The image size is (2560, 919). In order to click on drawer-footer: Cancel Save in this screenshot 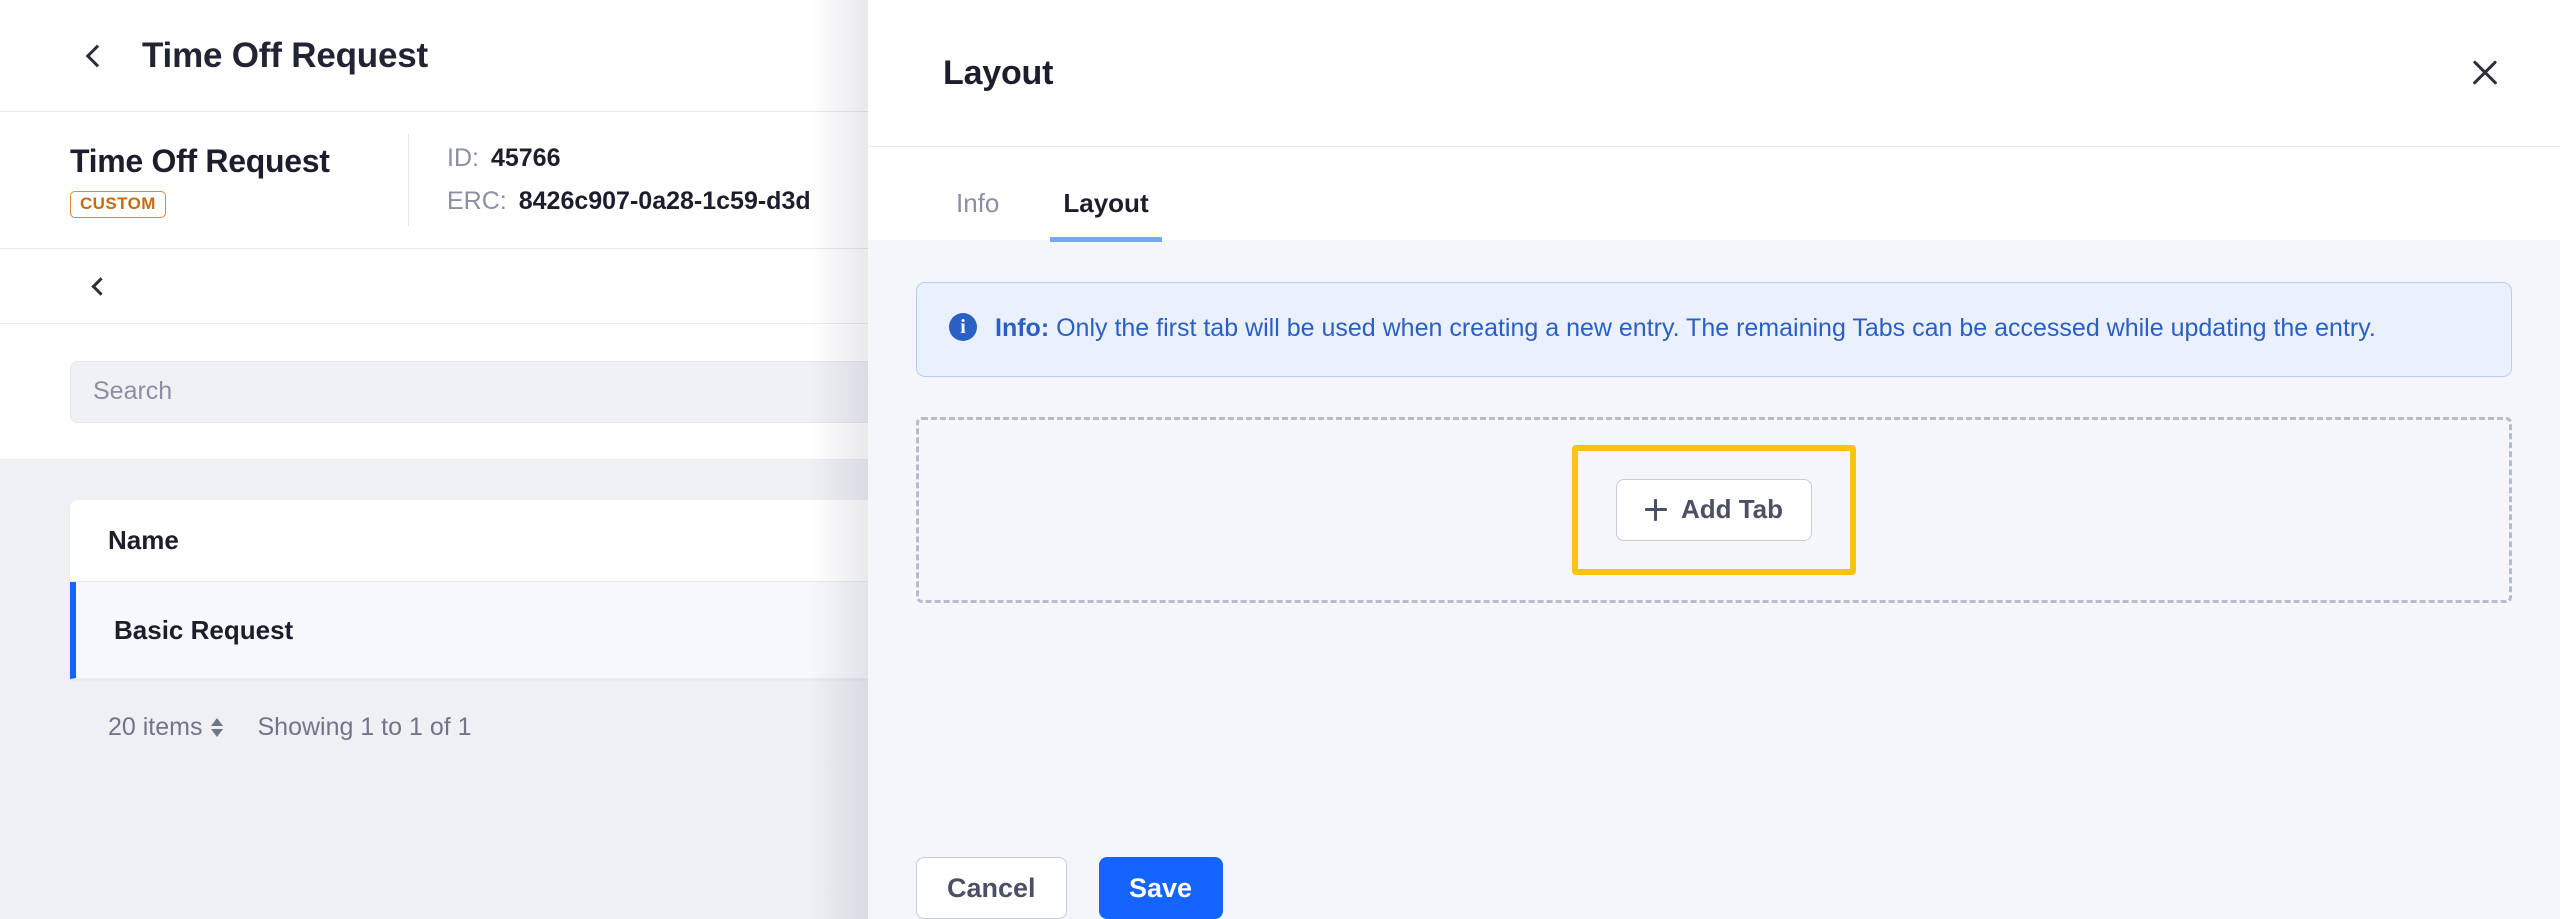, I will do `click(1714, 872)`.